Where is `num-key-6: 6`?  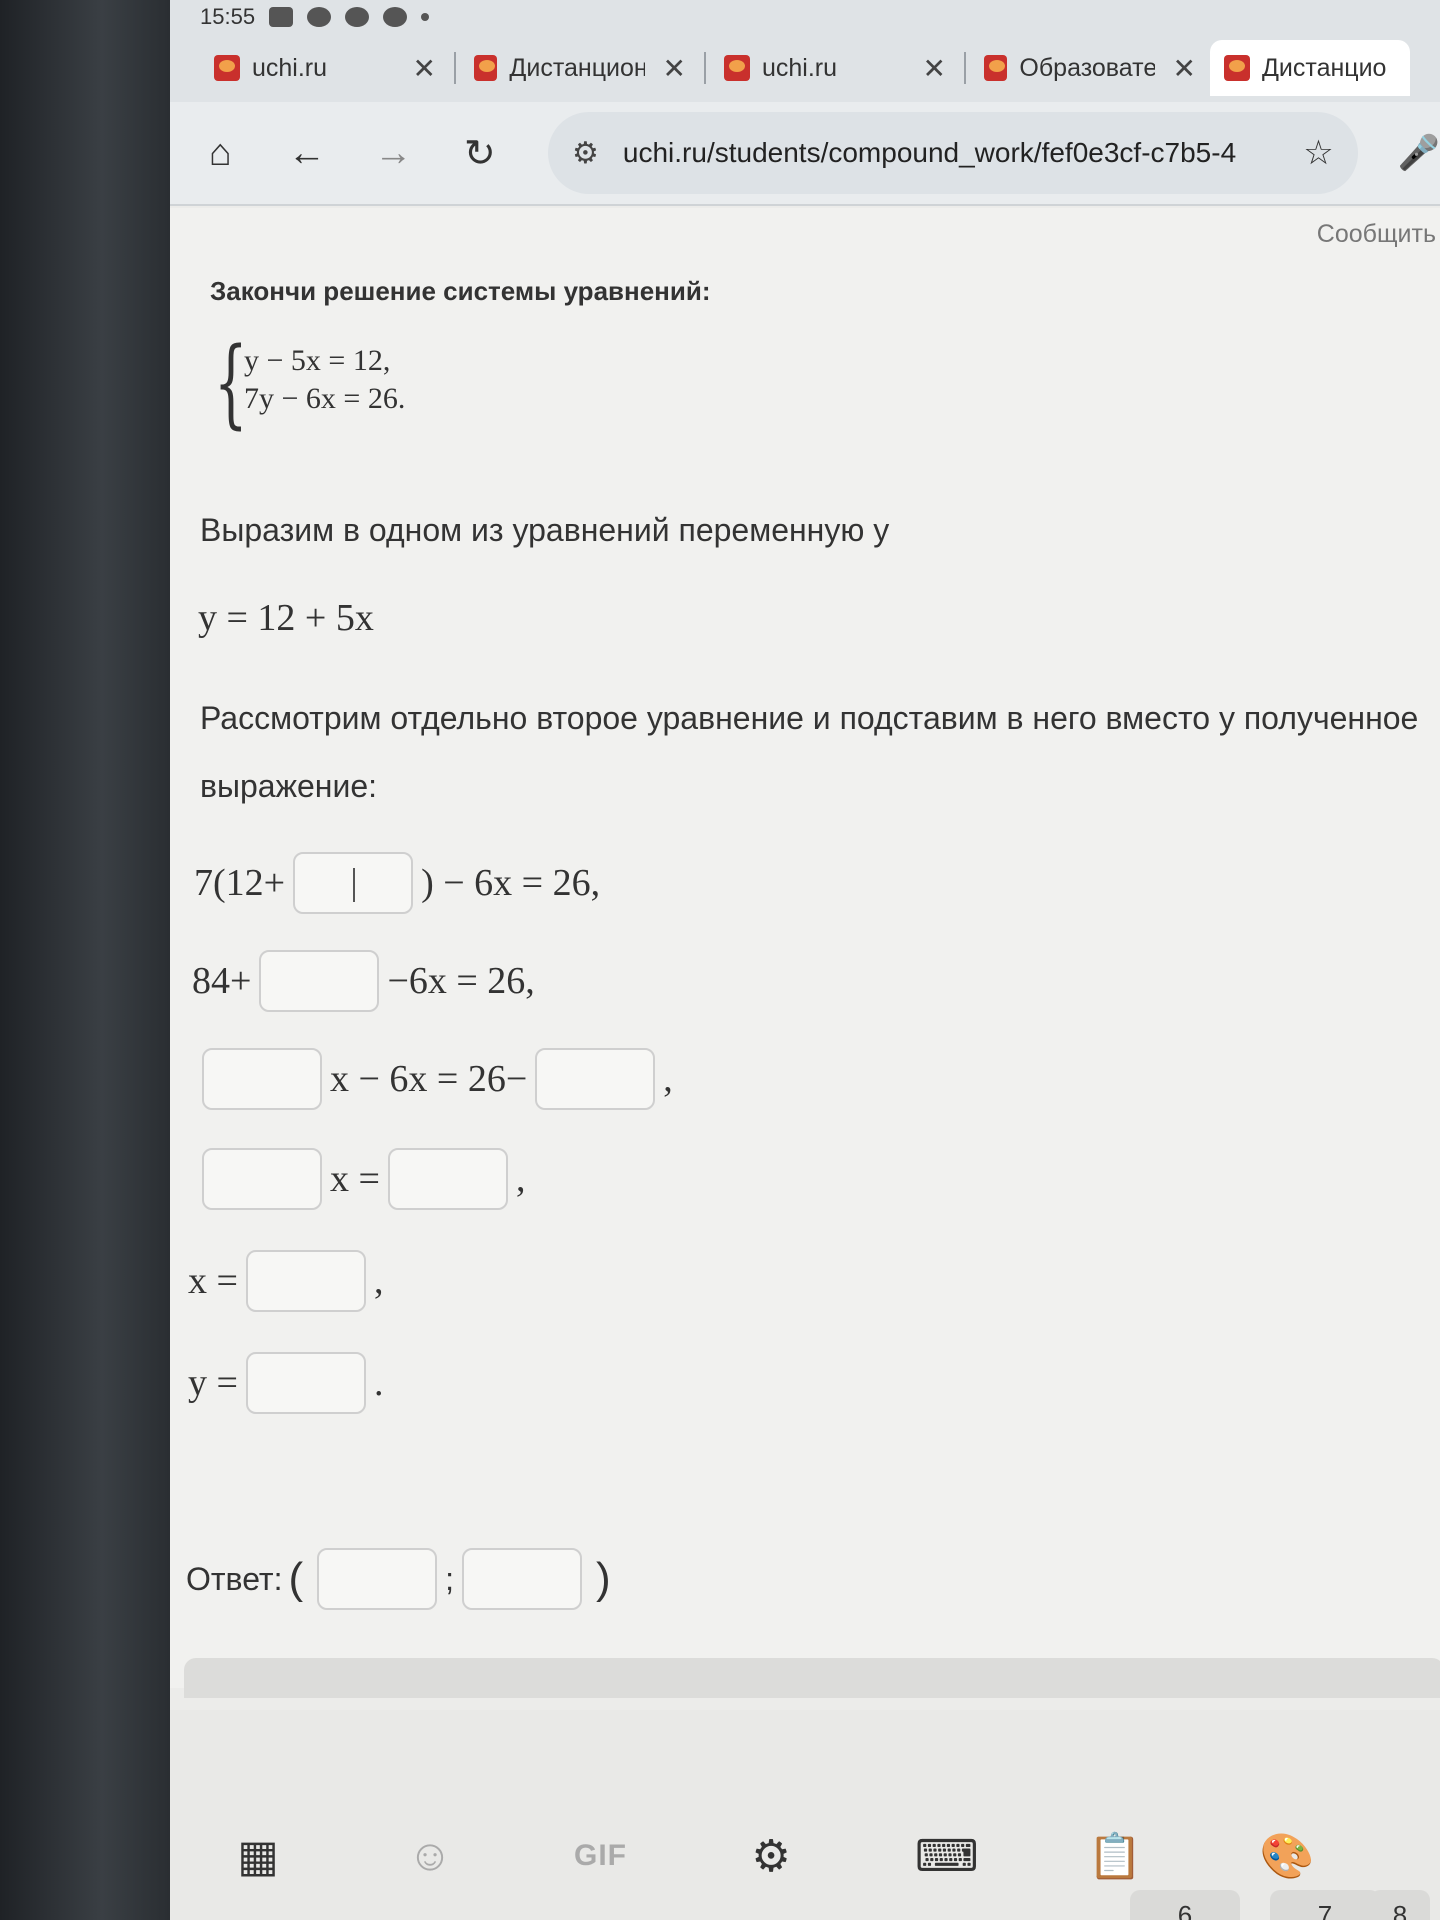
num-key-6: 6 is located at coordinates (1185, 1905).